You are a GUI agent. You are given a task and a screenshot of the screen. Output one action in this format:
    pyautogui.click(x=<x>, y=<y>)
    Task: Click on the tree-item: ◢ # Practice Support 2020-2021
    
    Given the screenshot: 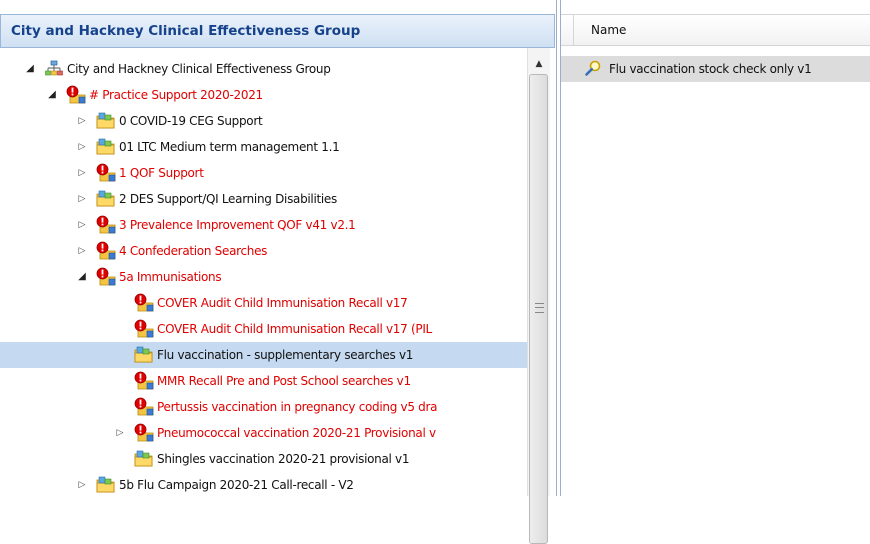 What is the action you would take?
    pyautogui.click(x=263, y=95)
    